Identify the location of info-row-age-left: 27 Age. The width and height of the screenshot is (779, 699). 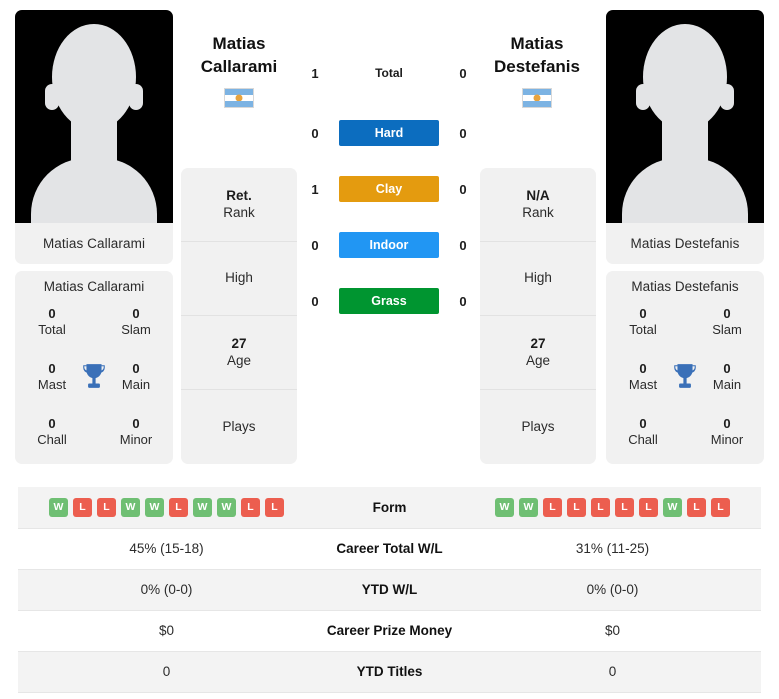
(239, 353).